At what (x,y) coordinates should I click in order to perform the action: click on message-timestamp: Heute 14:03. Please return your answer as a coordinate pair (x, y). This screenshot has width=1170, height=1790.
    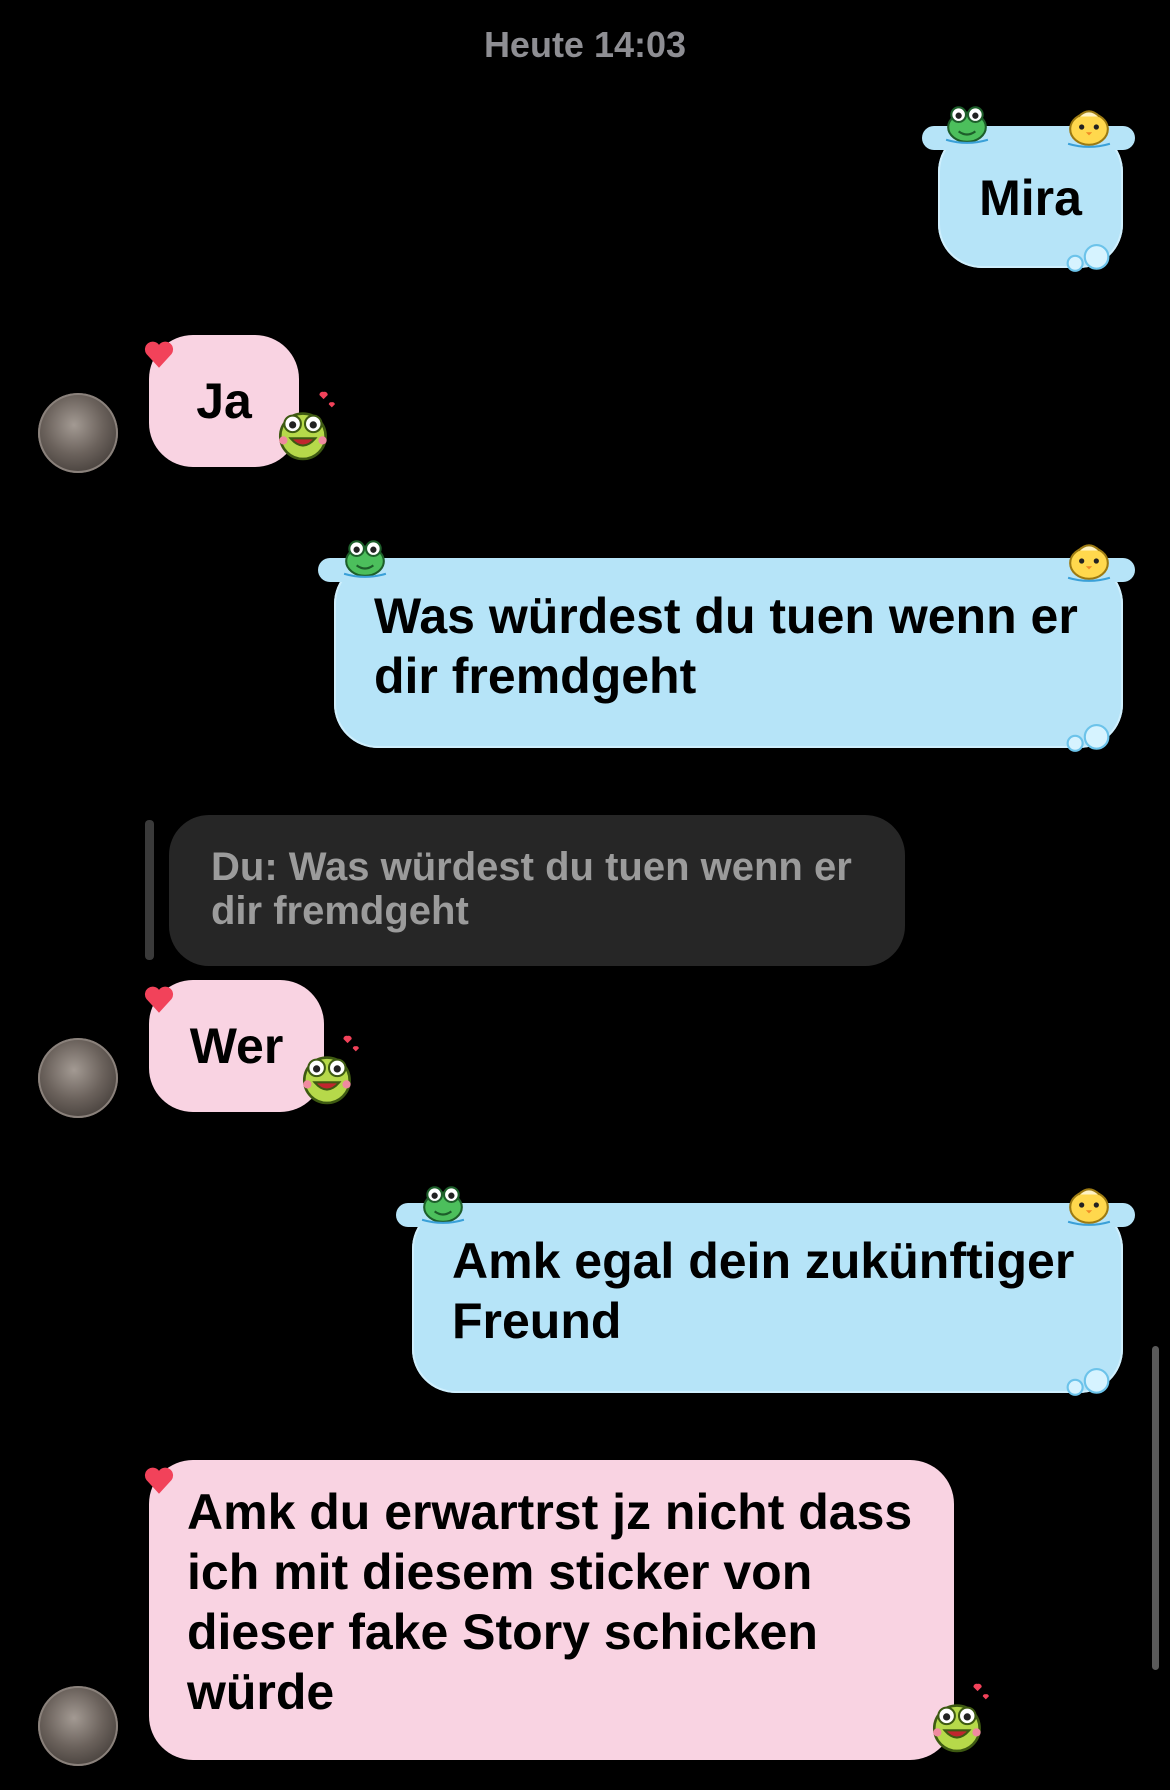
    Looking at the image, I should click on (585, 44).